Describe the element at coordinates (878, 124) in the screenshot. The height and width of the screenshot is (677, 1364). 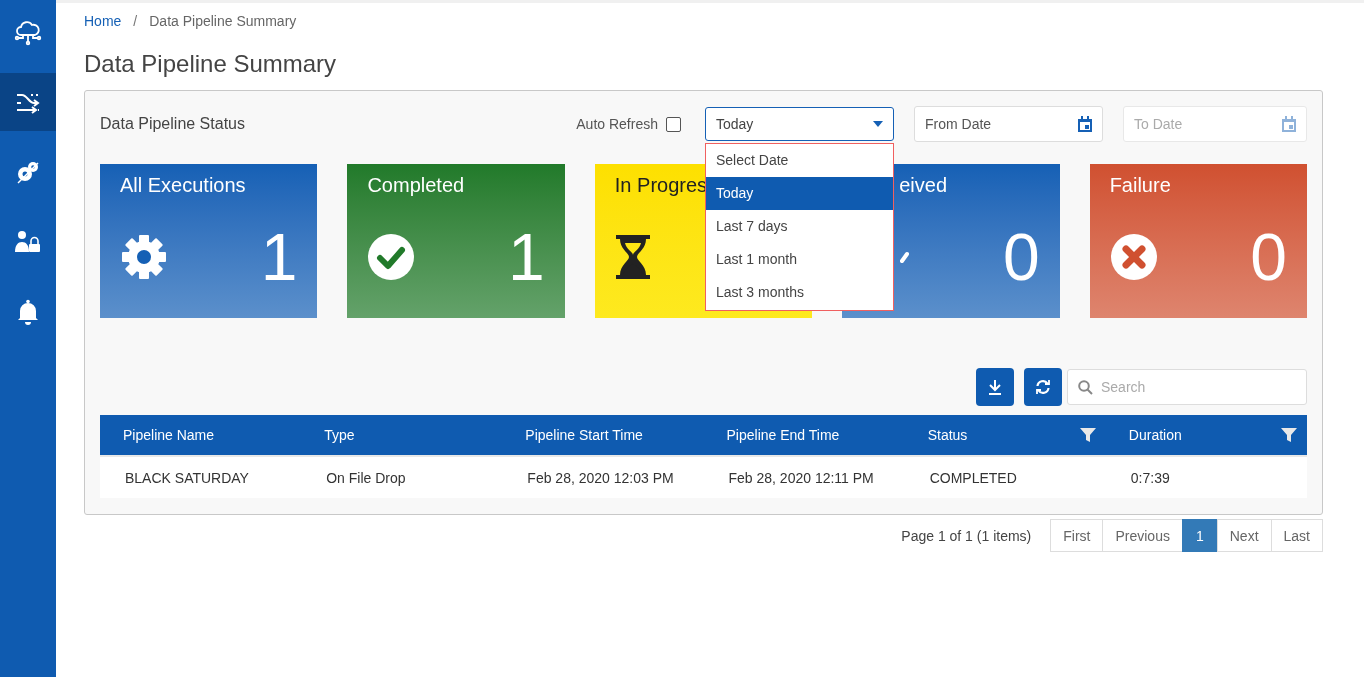
I see `caret-icon` at that location.